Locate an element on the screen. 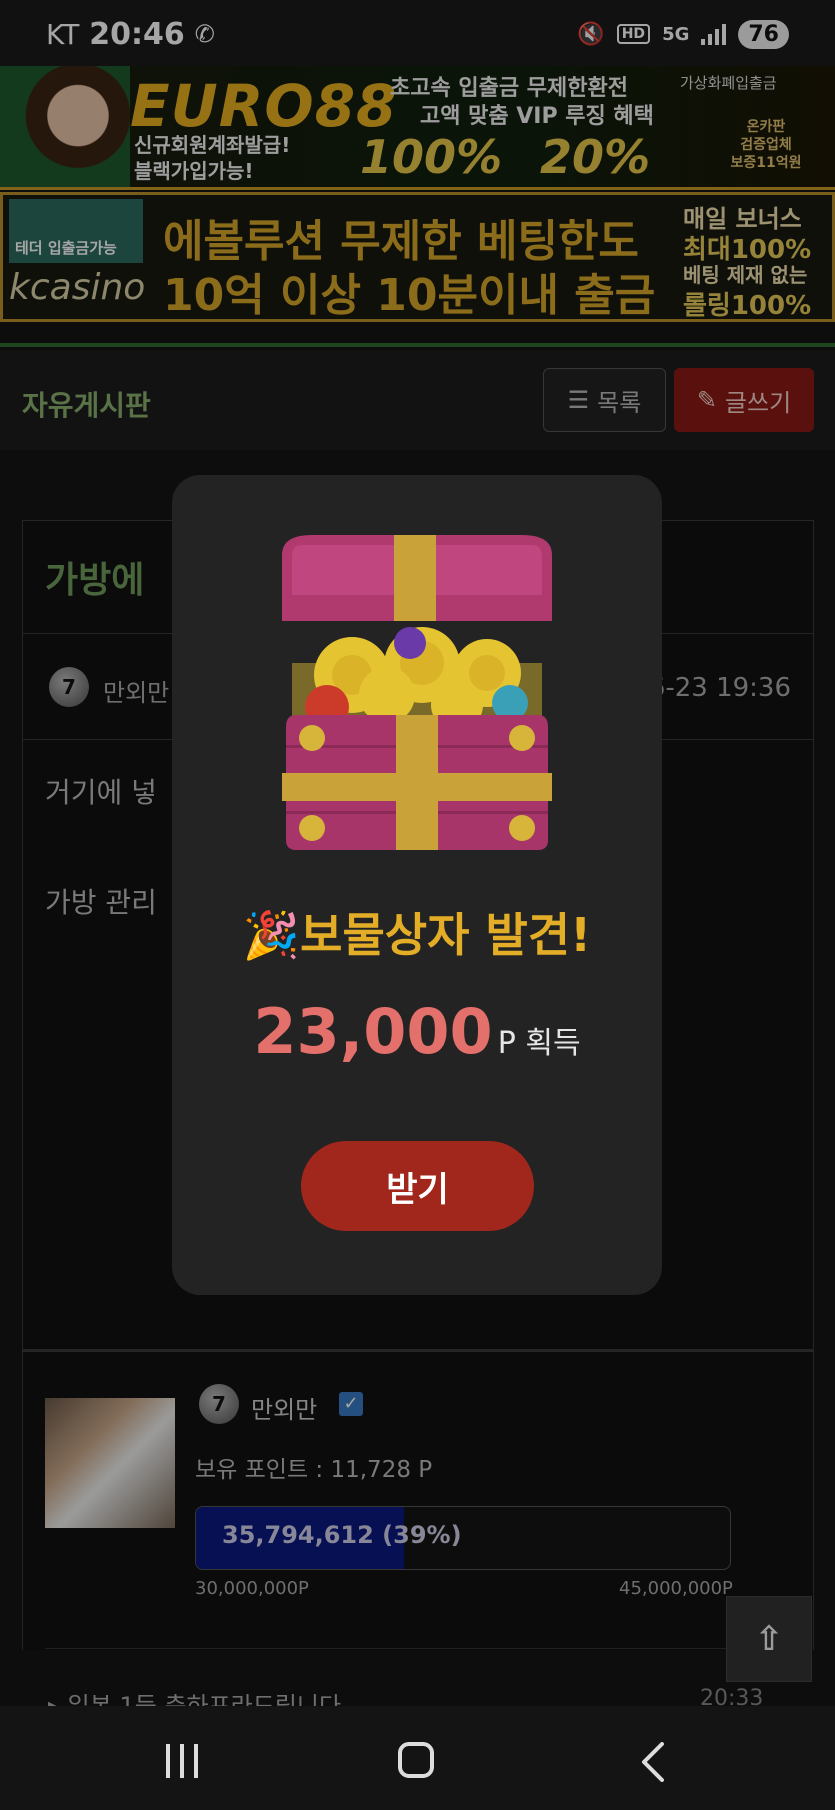 This screenshot has width=835, height=1810. recent-apps-button is located at coordinates (182, 1761).